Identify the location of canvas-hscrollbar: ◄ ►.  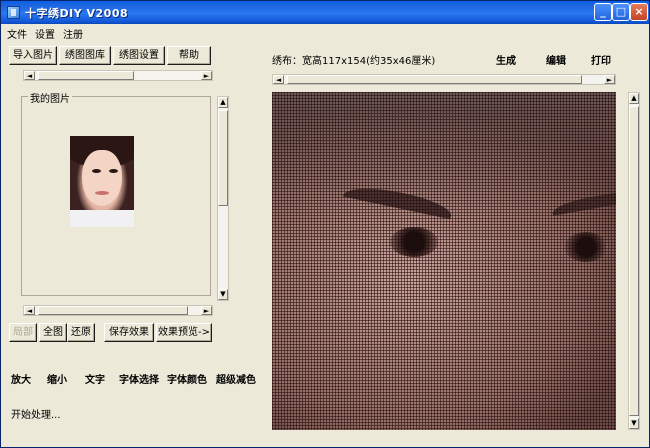
(444, 79).